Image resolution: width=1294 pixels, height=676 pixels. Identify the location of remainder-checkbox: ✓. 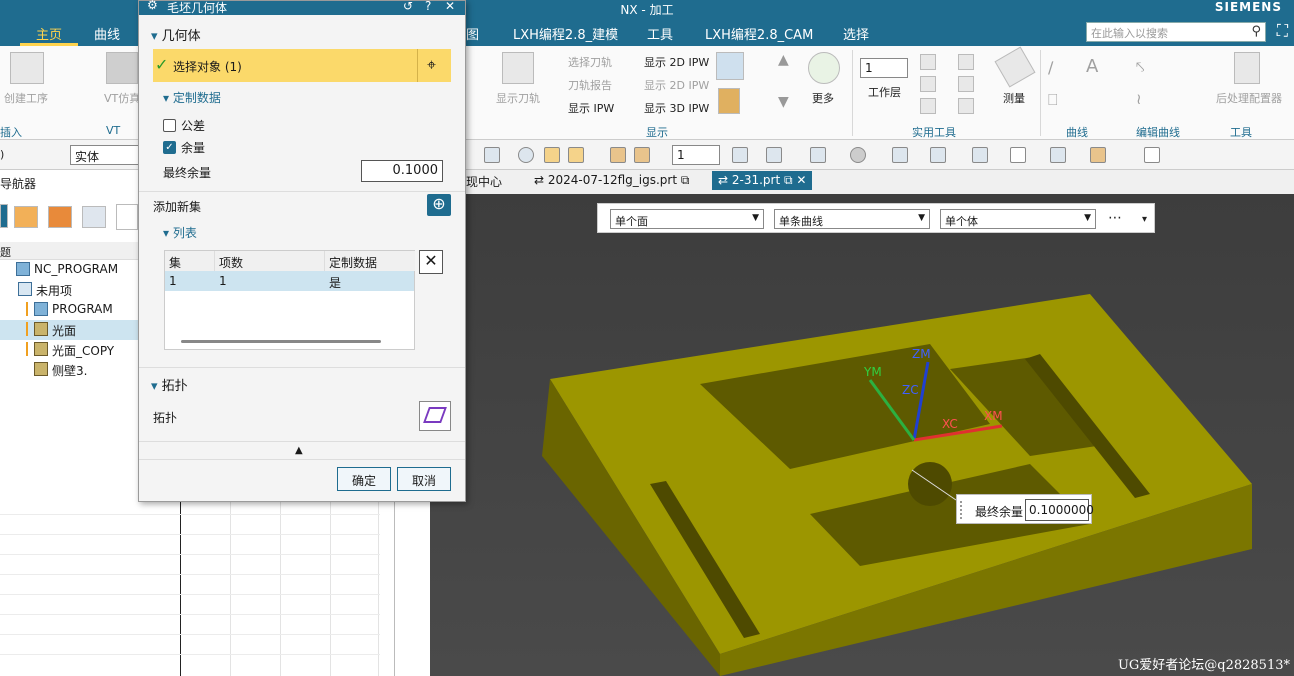
(169, 147).